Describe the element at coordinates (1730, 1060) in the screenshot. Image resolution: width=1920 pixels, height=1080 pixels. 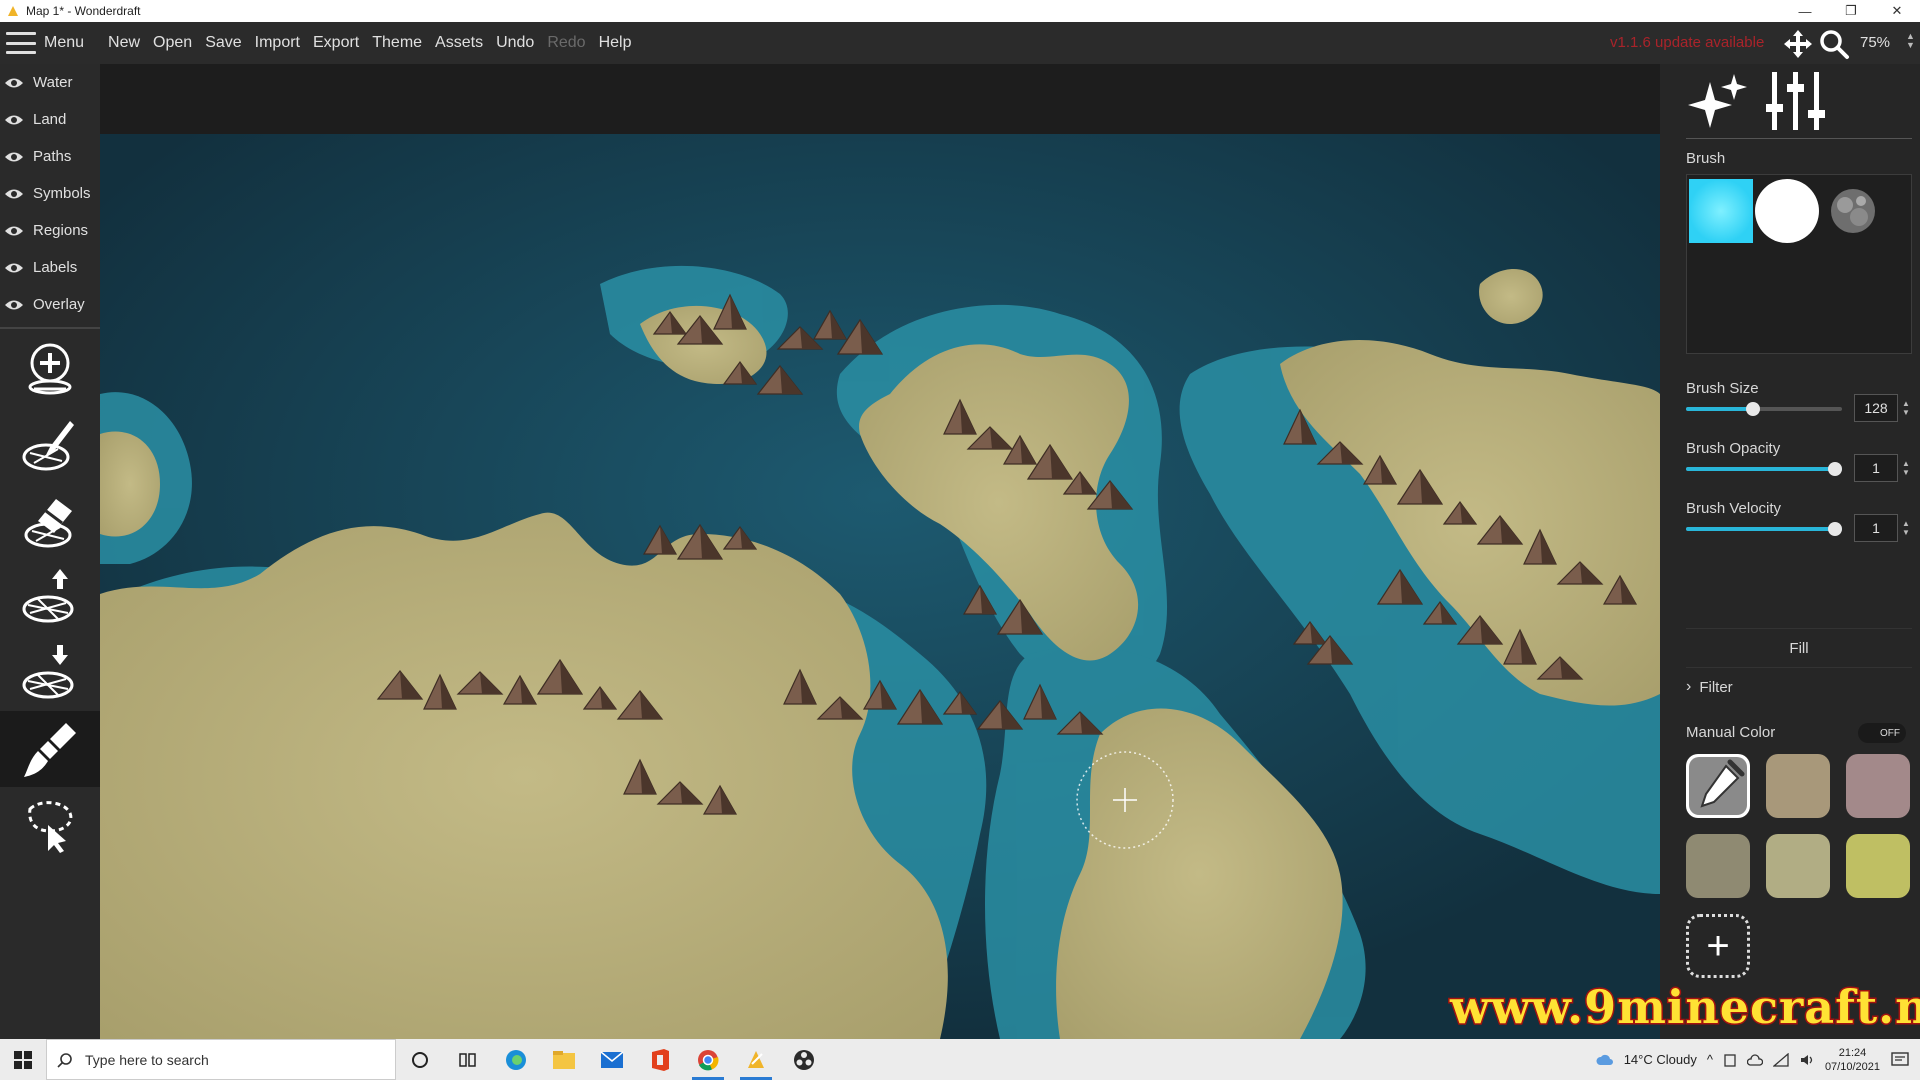
I see `battery-icon` at that location.